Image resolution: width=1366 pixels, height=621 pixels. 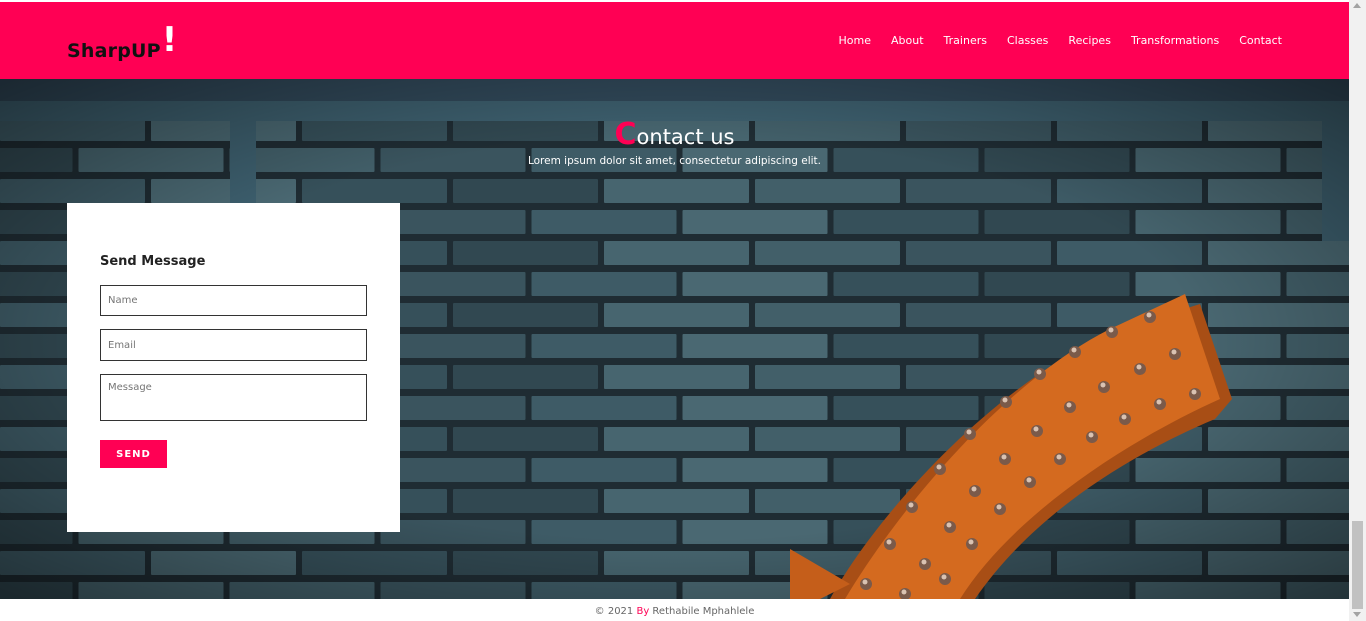 What do you see at coordinates (114, 51) in the screenshot?
I see `logo-text: SharpUP` at bounding box center [114, 51].